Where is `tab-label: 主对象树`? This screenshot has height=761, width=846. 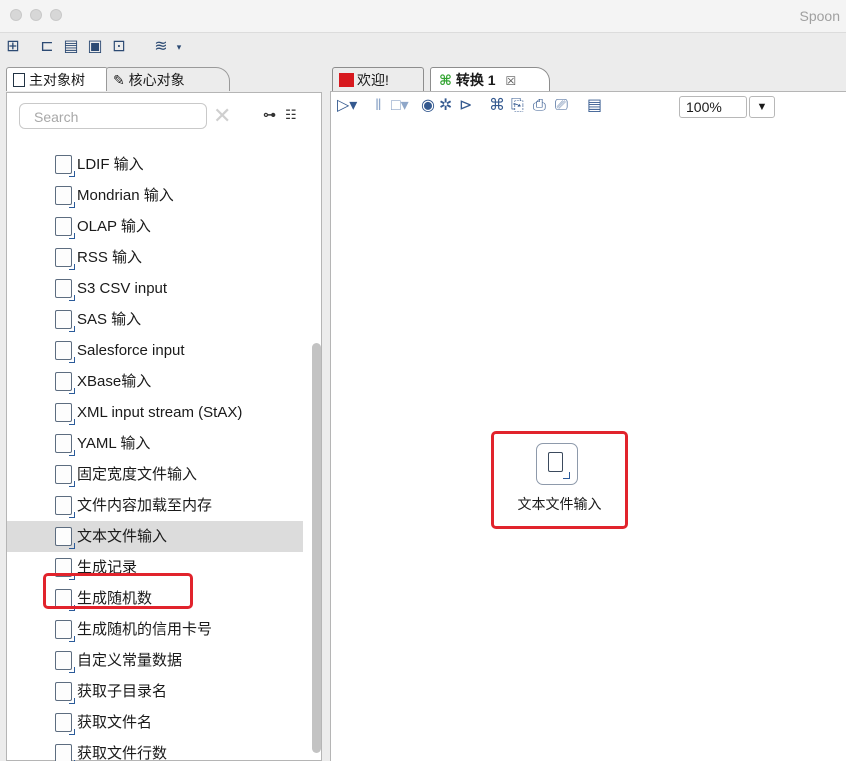
tab-label: 主对象树 is located at coordinates (57, 80).